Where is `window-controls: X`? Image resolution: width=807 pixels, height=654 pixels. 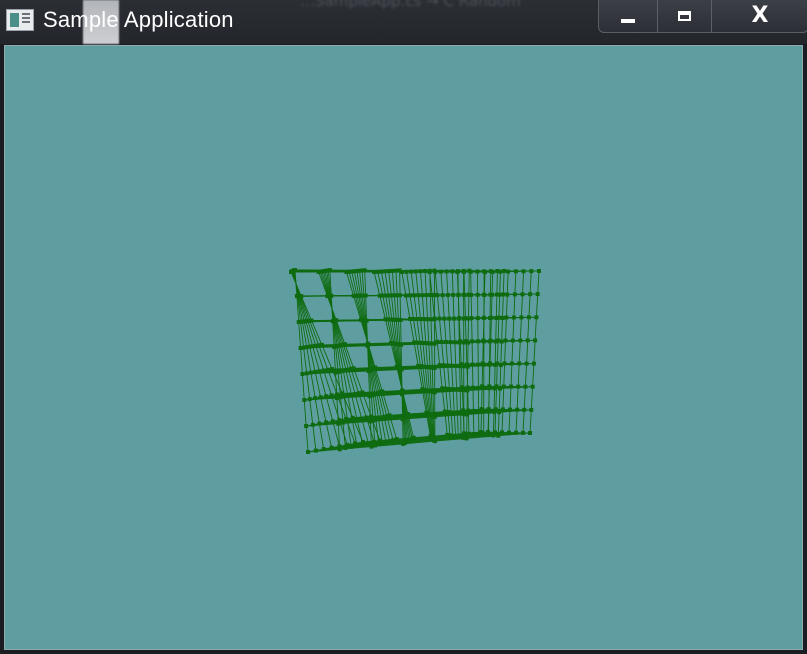 window-controls: X is located at coordinates (702, 16).